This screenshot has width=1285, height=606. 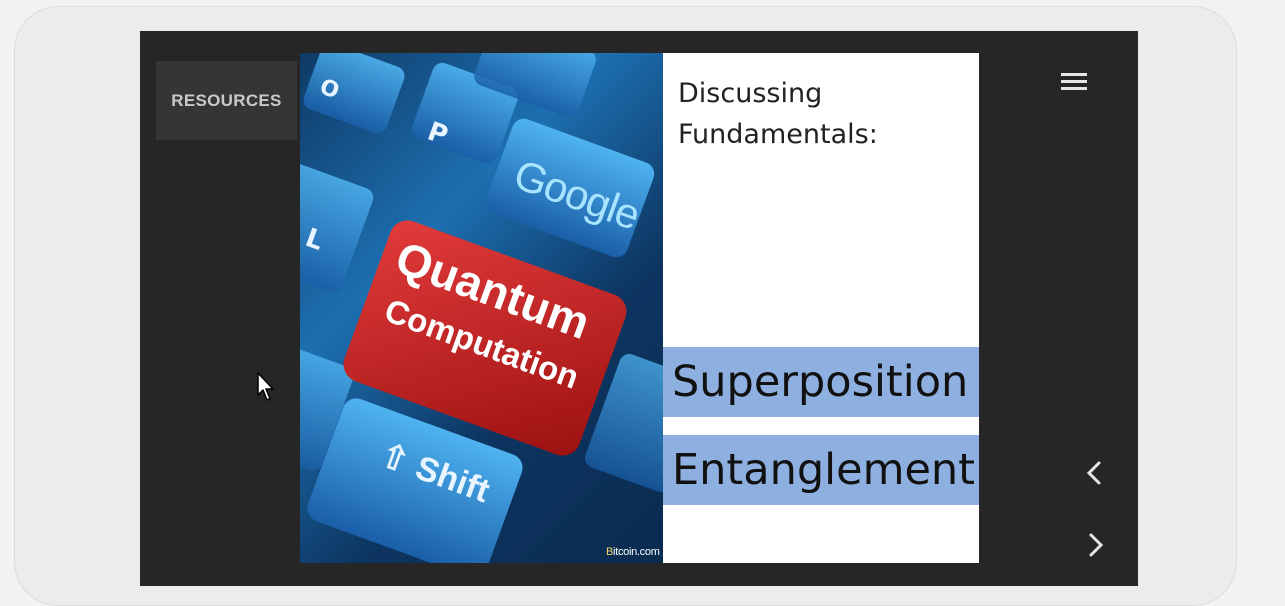 I want to click on bullet-entanglement: Entanglement, so click(x=821, y=470).